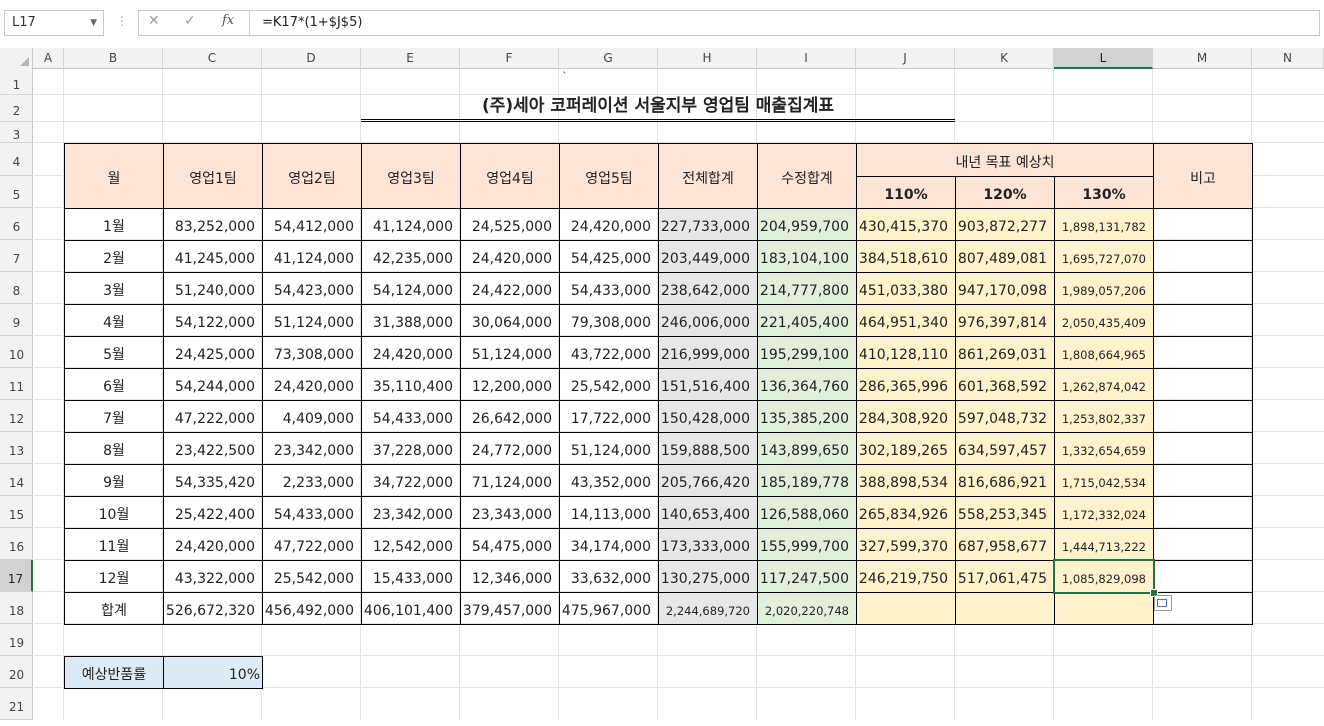 The width and height of the screenshot is (1324, 726). Describe the element at coordinates (510, 176) in the screenshot. I see `header-team4: 영업4팀` at that location.